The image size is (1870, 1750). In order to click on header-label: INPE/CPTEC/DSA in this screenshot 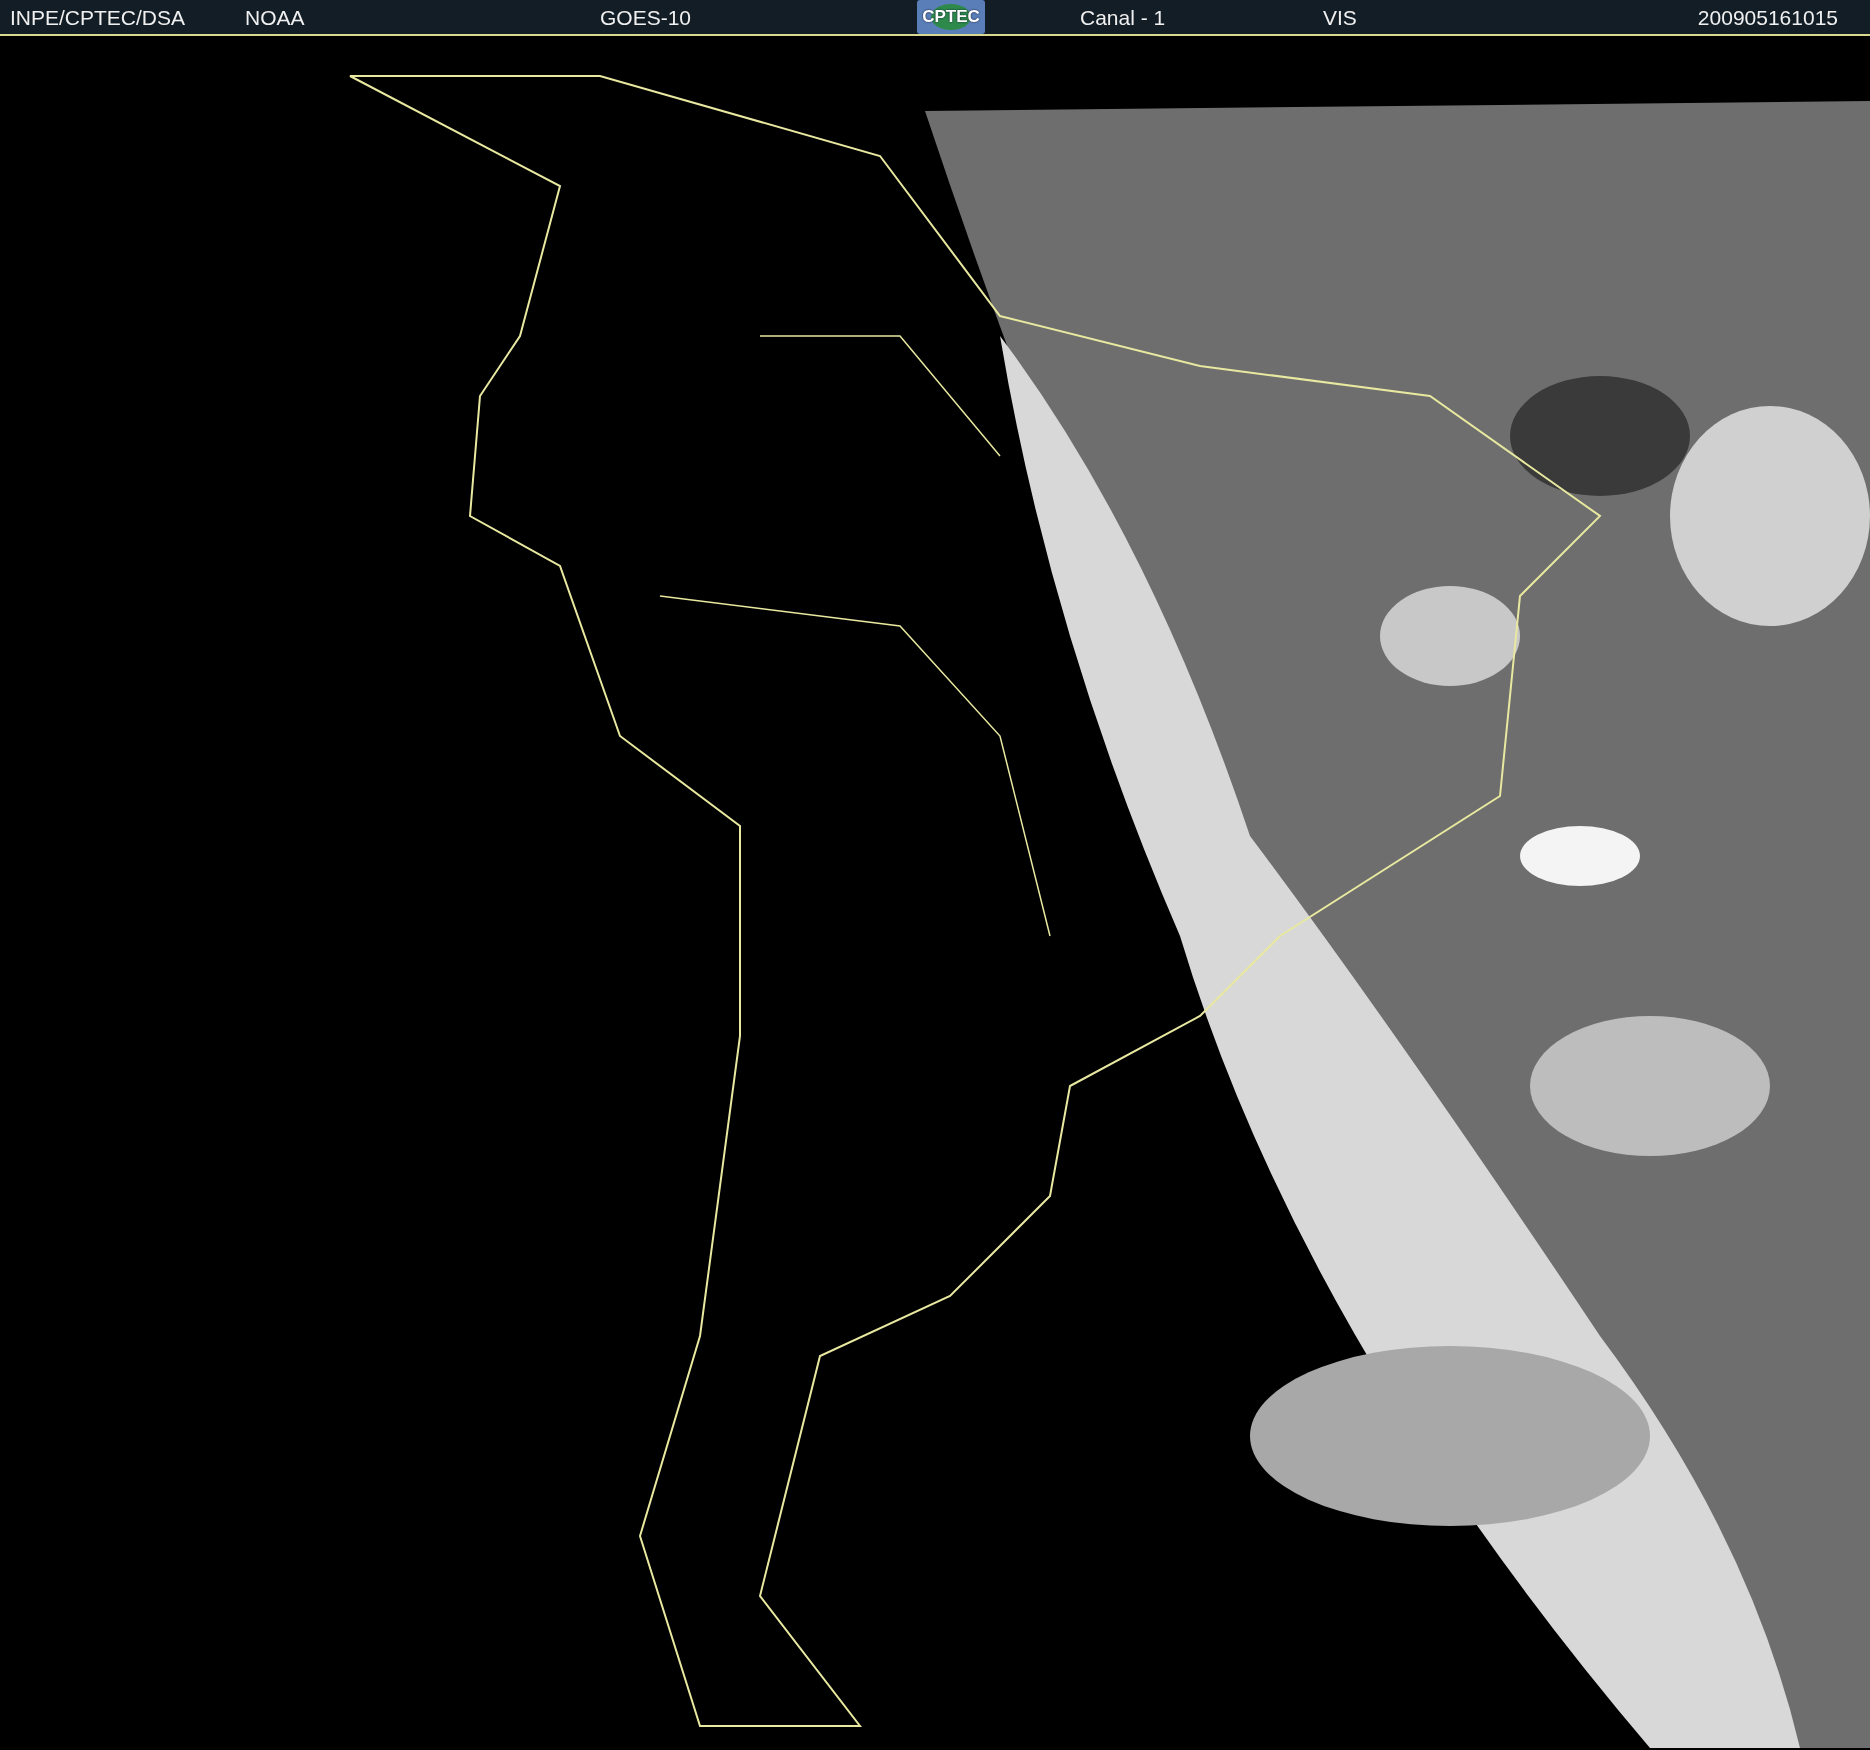, I will do `click(98, 17)`.